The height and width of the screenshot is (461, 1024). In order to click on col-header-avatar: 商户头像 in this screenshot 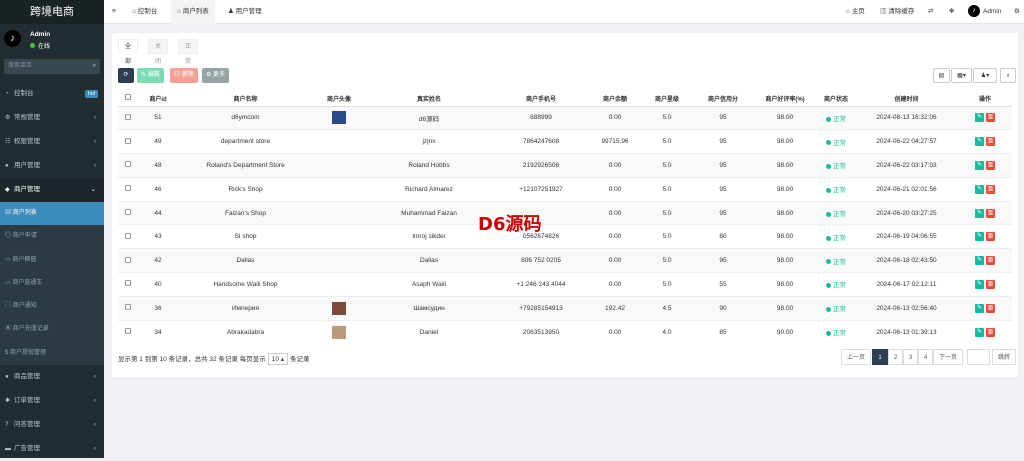, I will do `click(339, 99)`.